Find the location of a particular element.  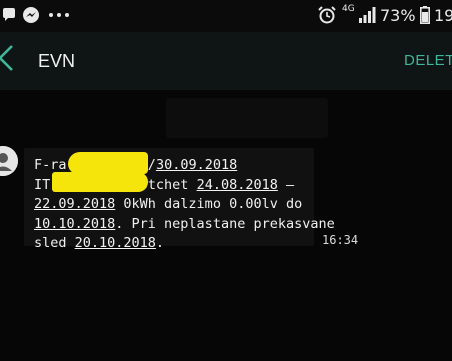

chat-bubble-icon is located at coordinates (9, 14).